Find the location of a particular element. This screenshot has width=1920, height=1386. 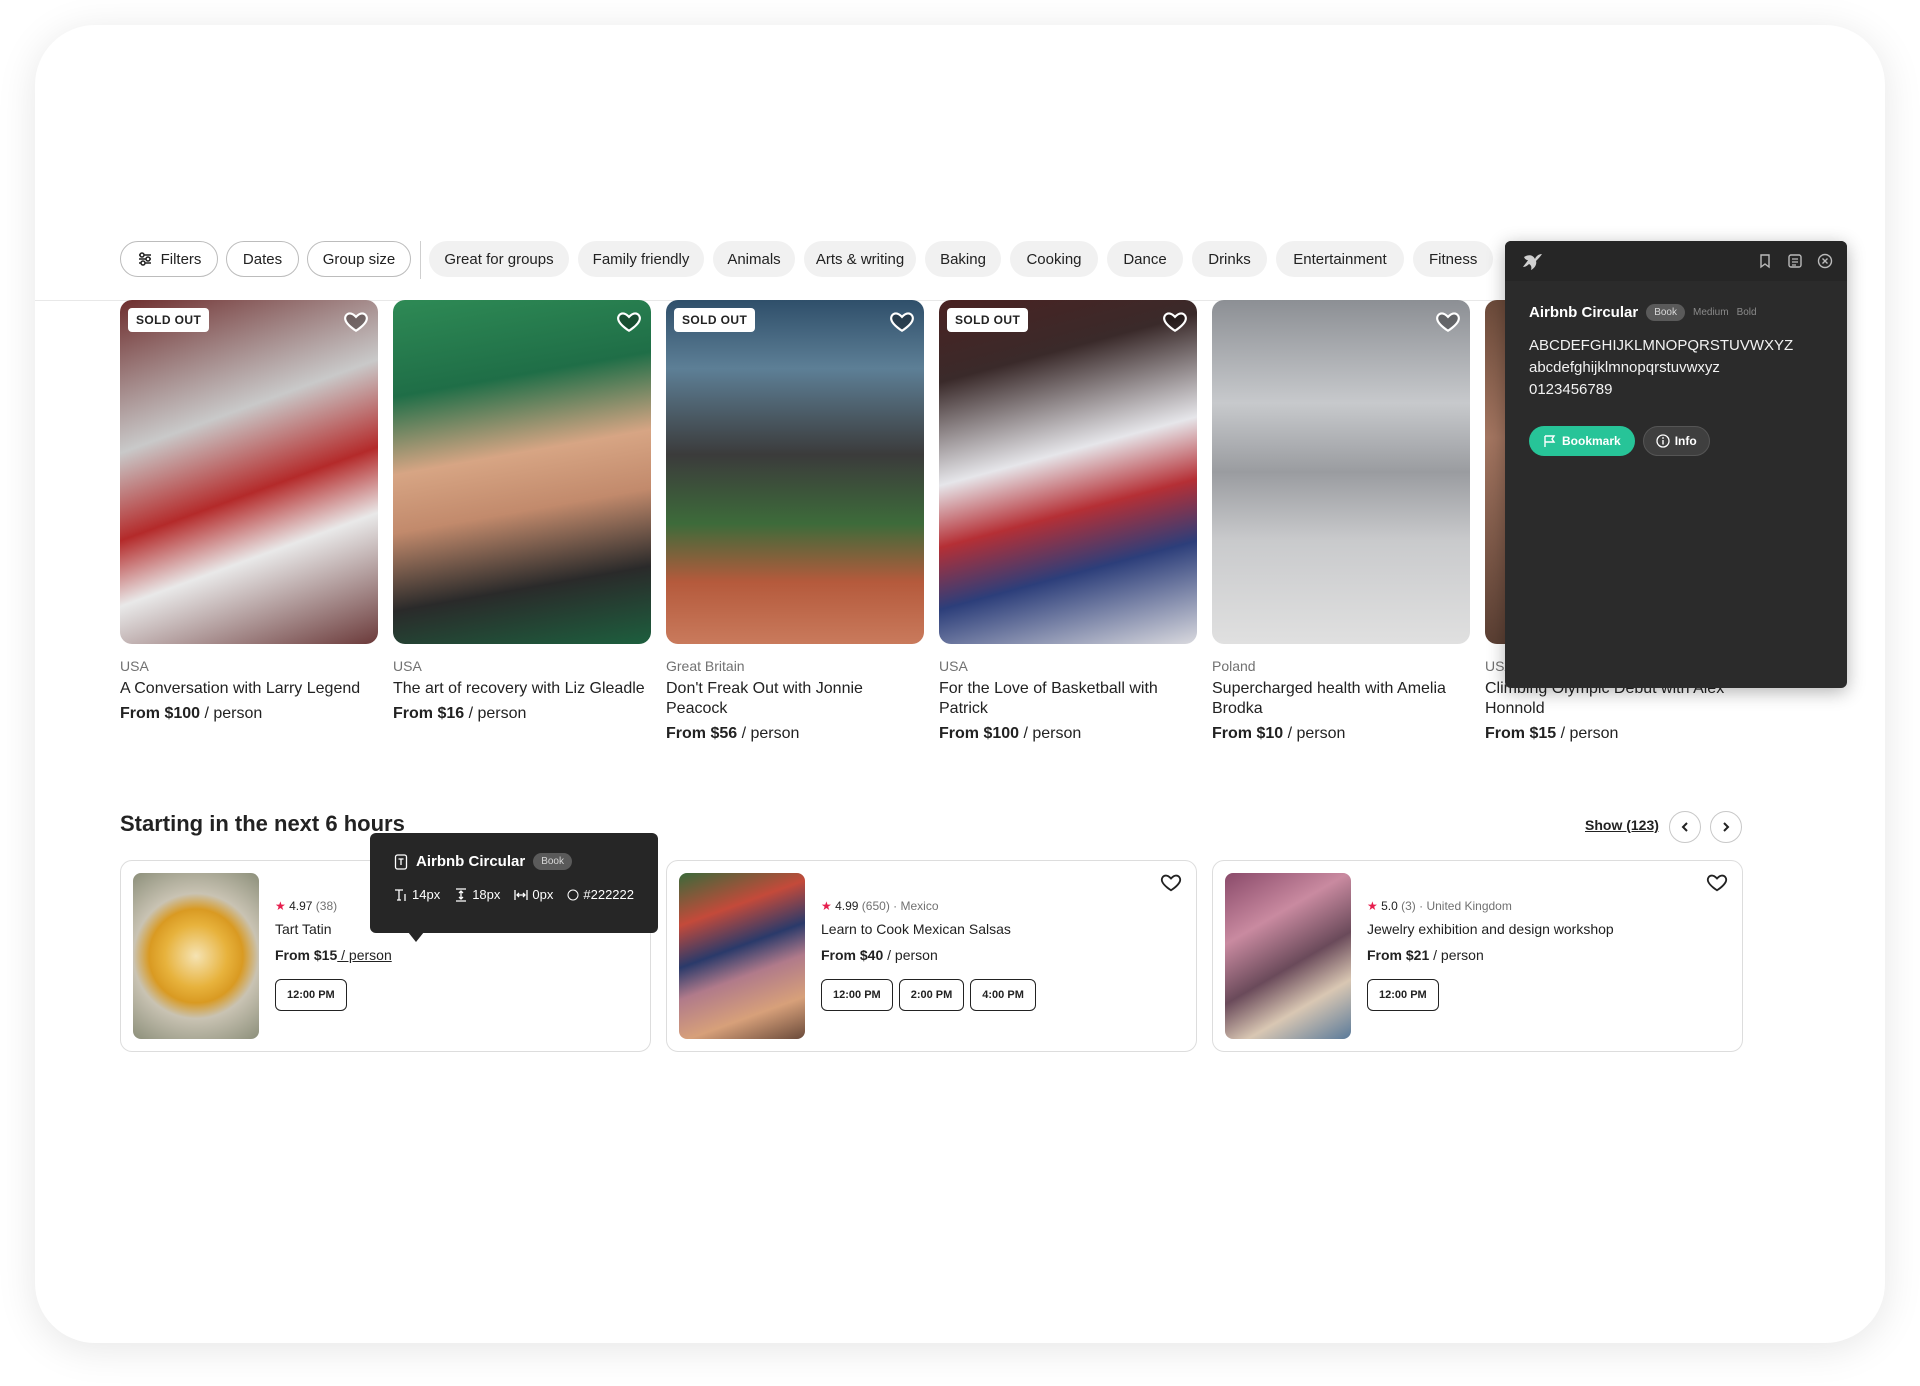

category-label: Family friendly is located at coordinates (641, 259).